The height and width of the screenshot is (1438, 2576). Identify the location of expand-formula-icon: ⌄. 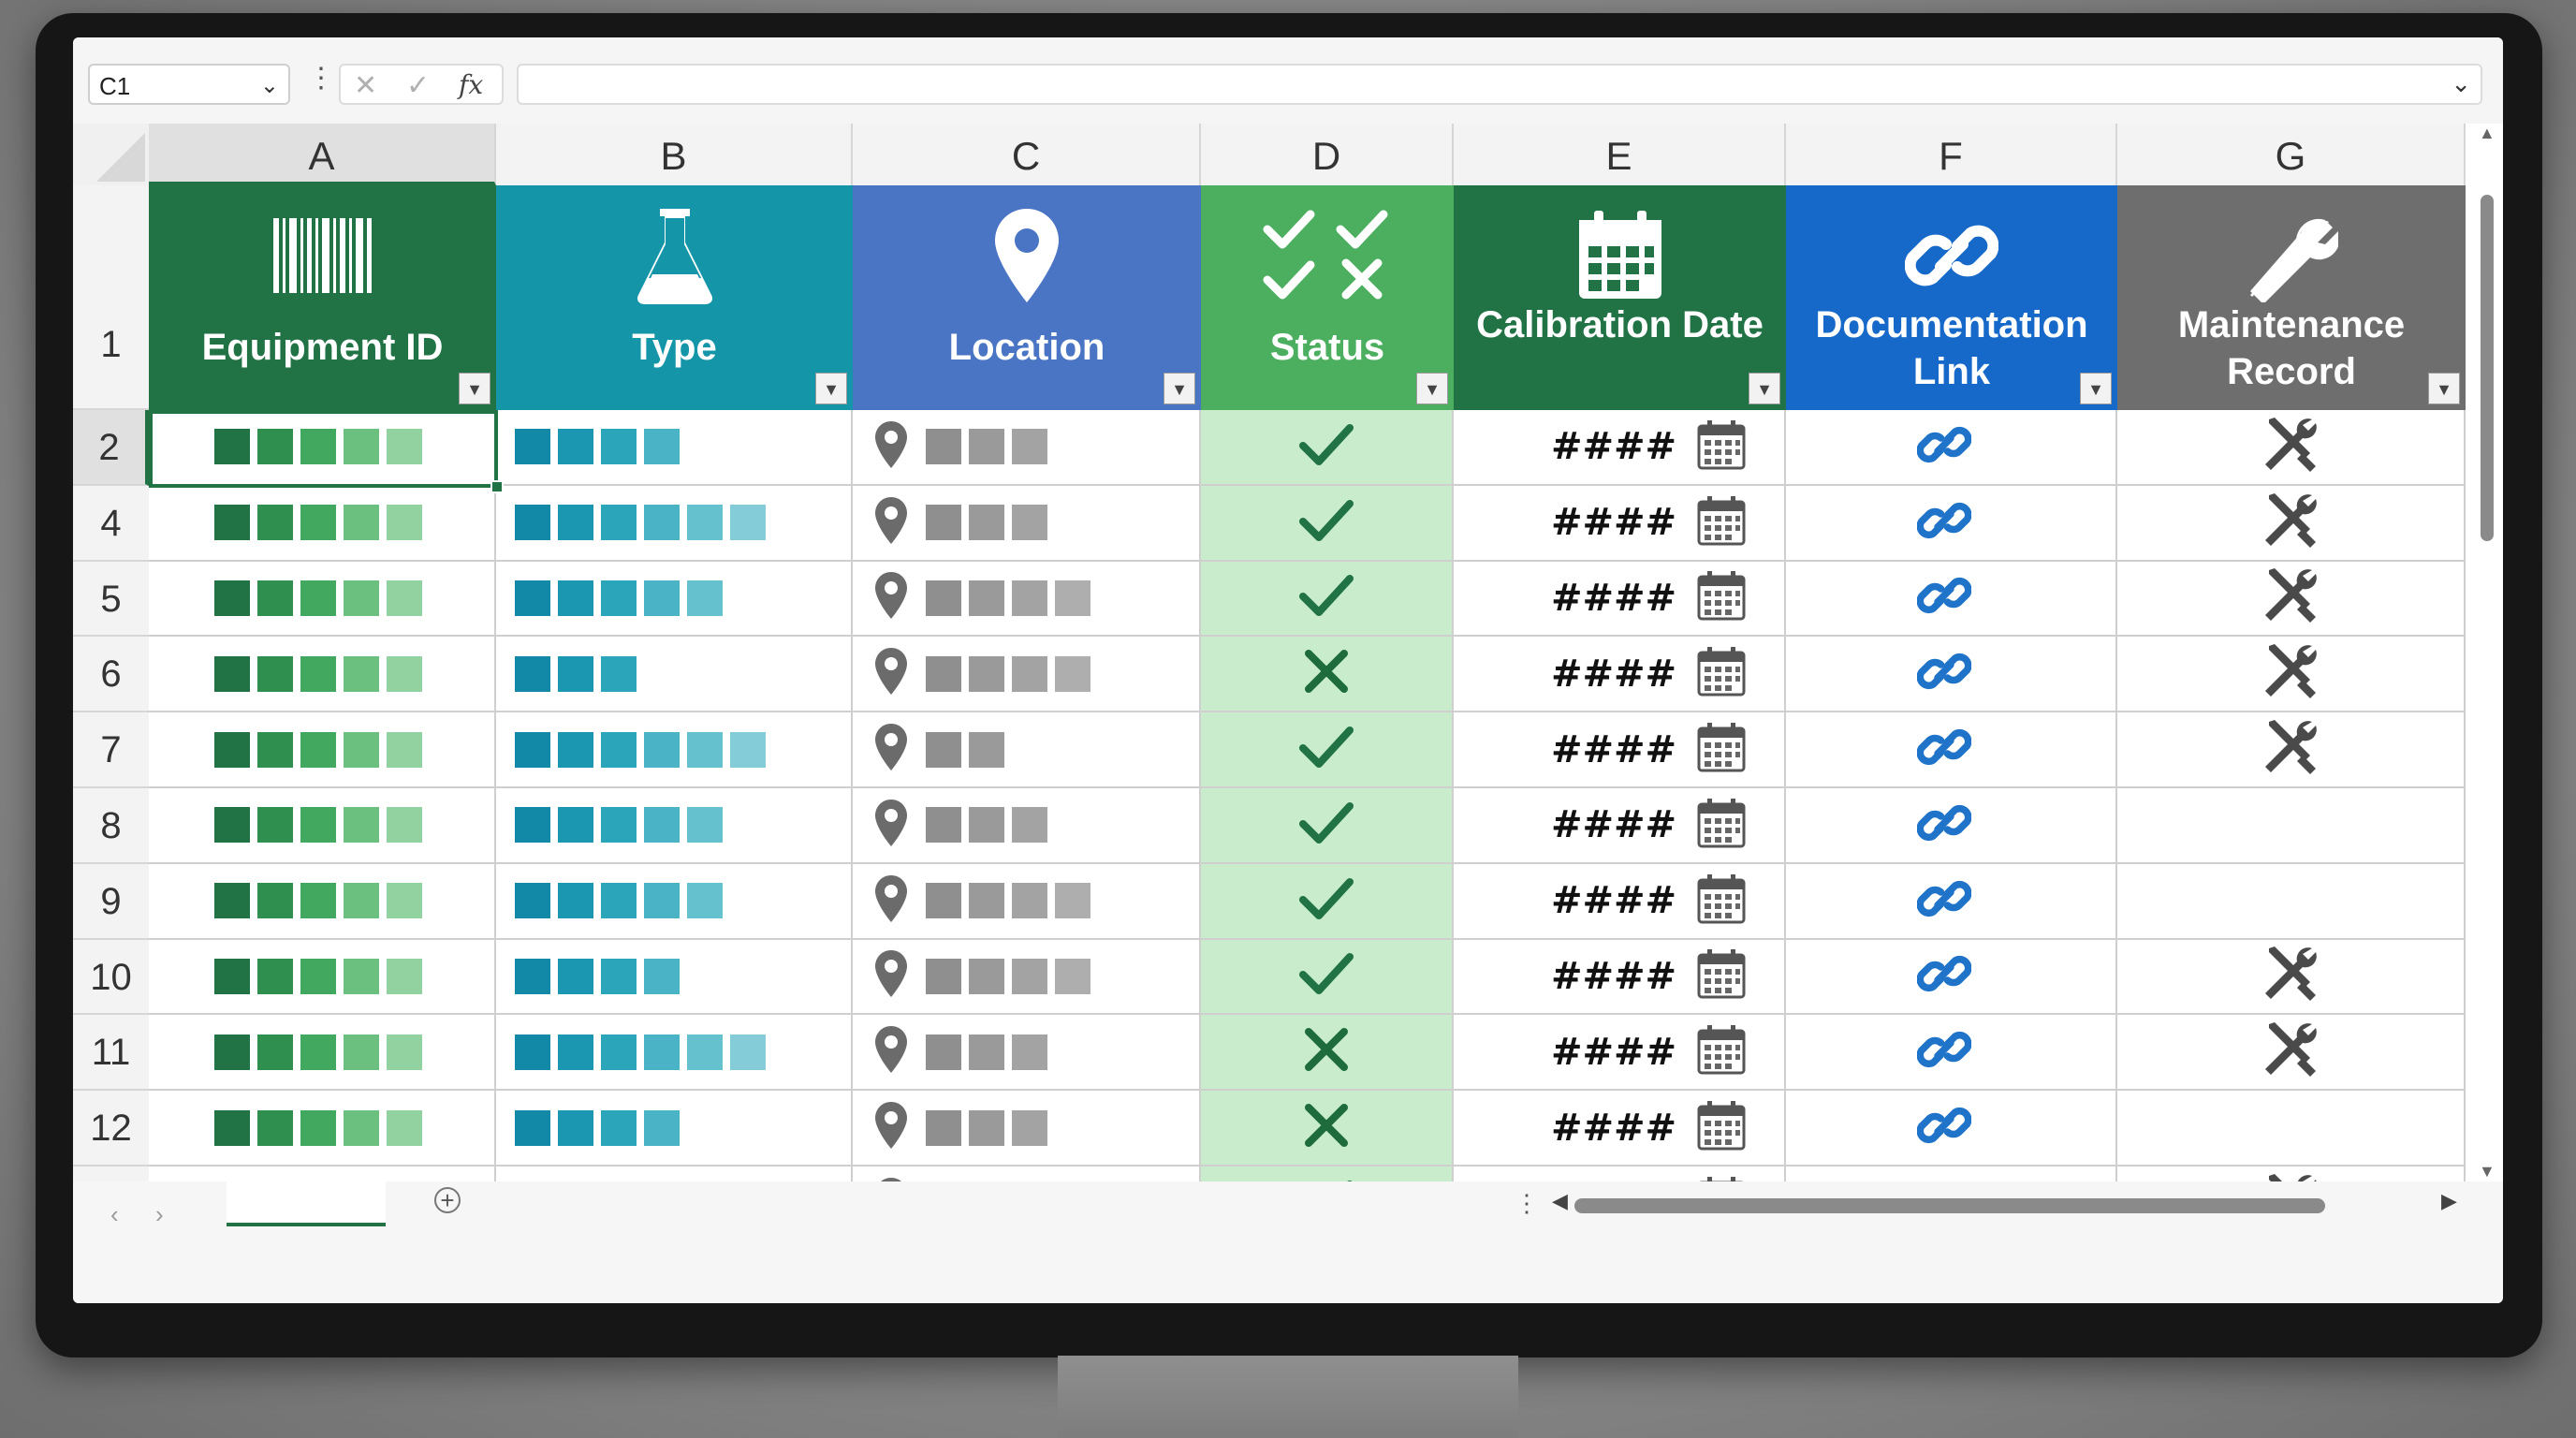
(2461, 83).